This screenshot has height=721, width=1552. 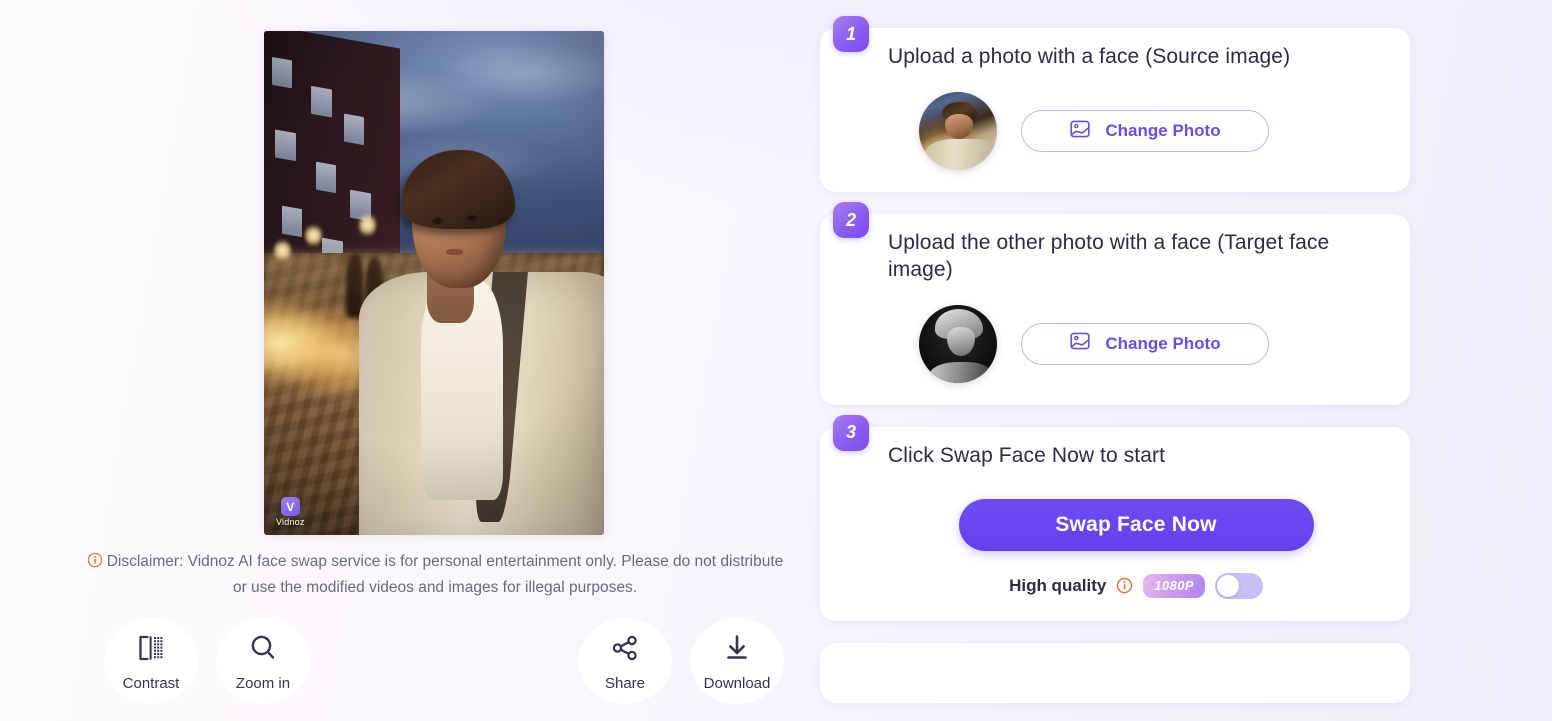 I want to click on download-label: Download, so click(x=737, y=683).